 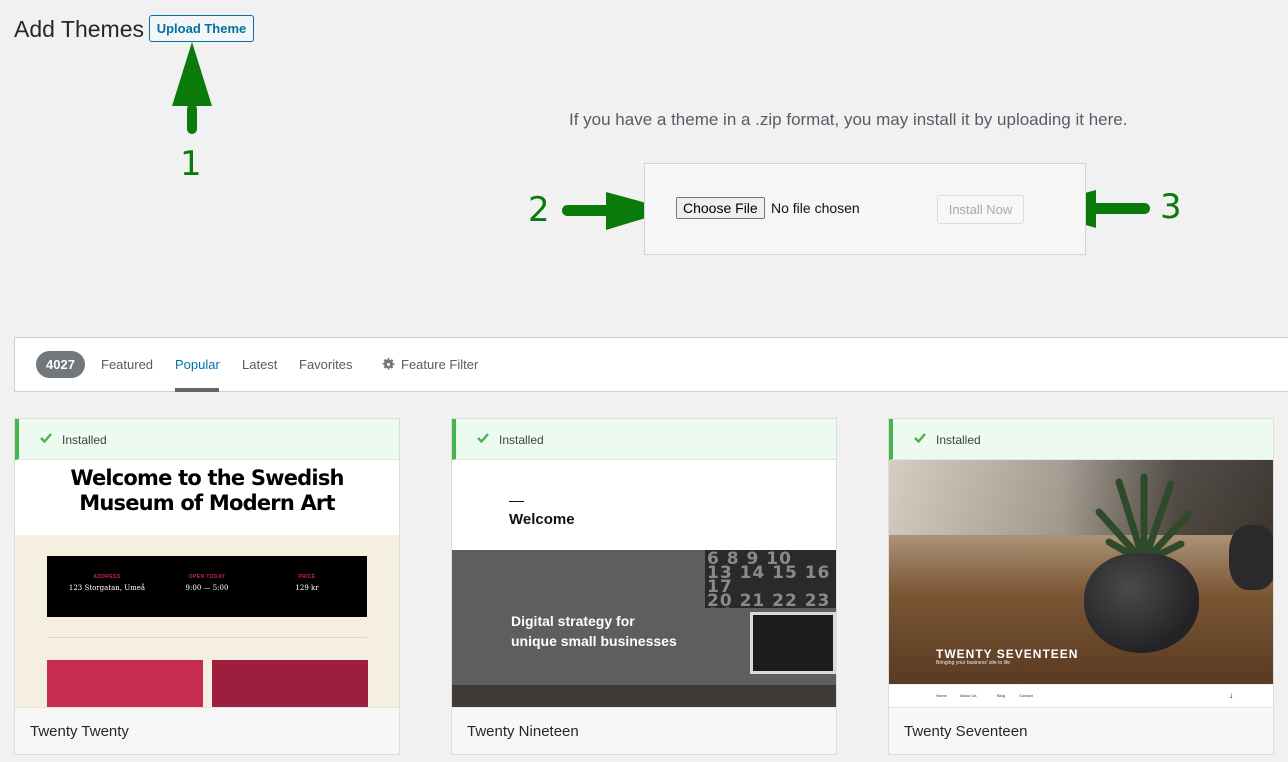 I want to click on annotation-number-2: 2, so click(x=539, y=210).